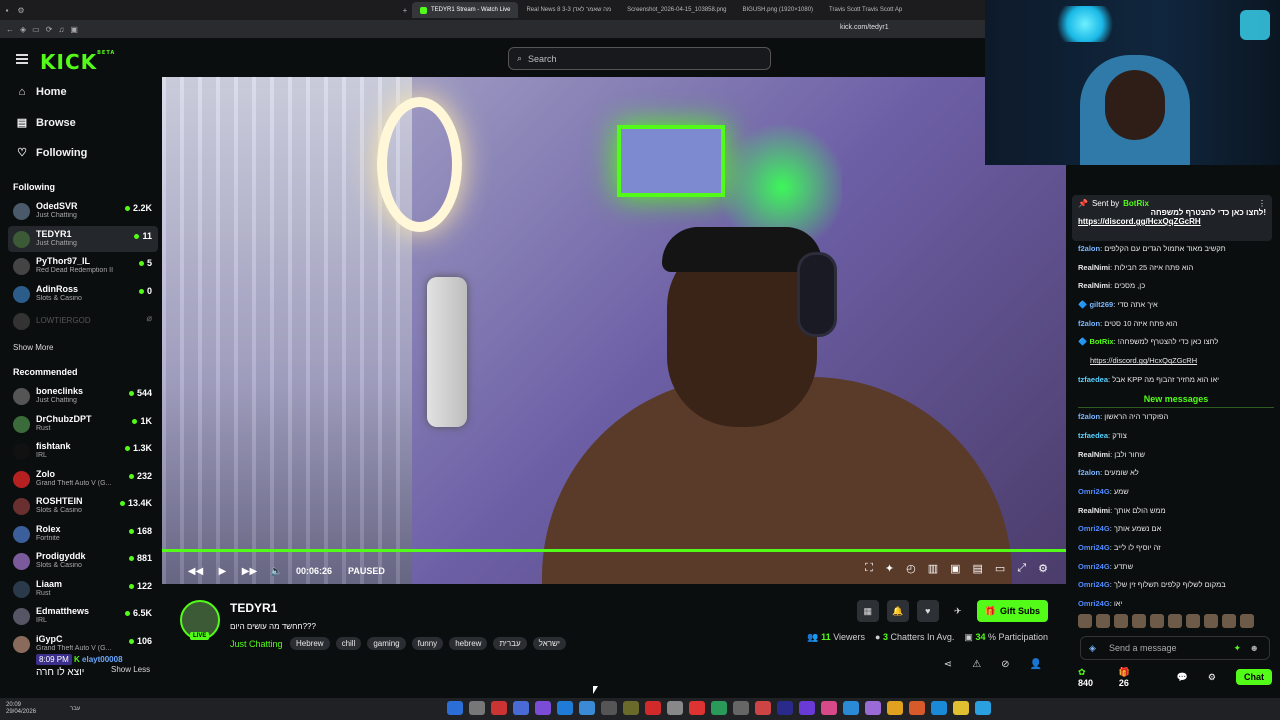 This screenshot has width=1280, height=720. What do you see at coordinates (249, 571) in the screenshot?
I see `forward-icon: ▶▶` at bounding box center [249, 571].